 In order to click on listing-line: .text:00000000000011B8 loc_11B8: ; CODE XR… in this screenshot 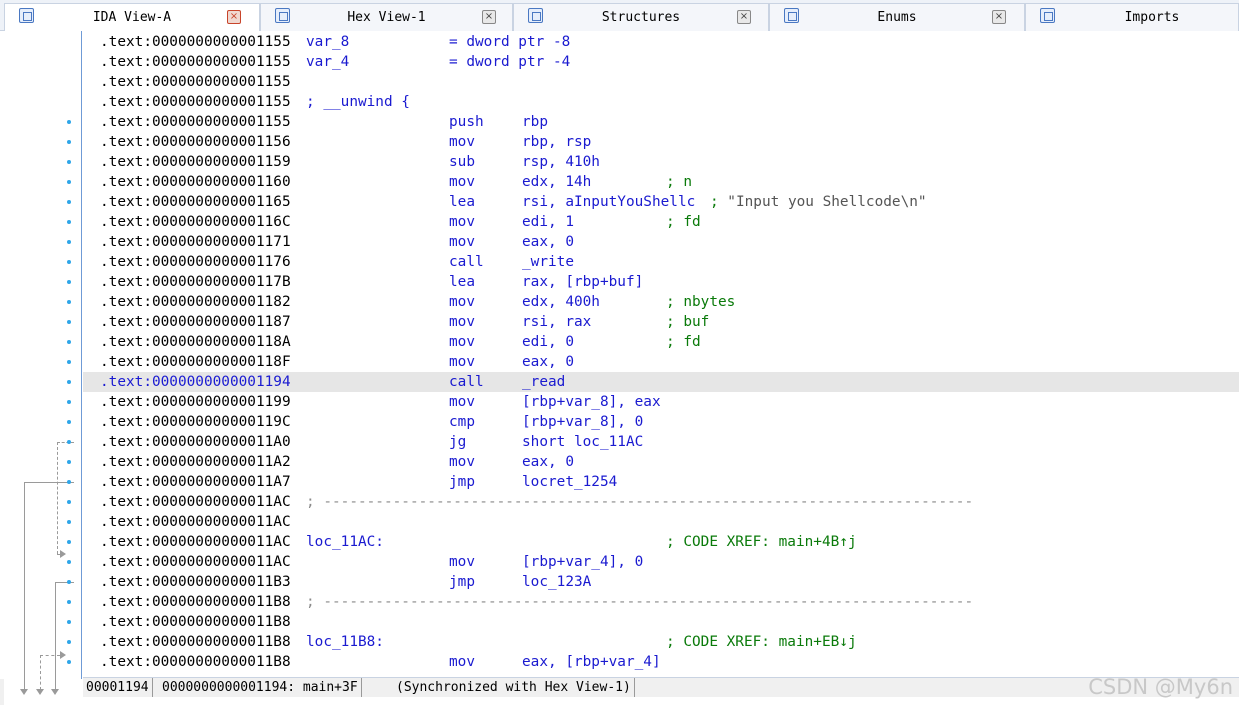, I will do `click(661, 642)`.